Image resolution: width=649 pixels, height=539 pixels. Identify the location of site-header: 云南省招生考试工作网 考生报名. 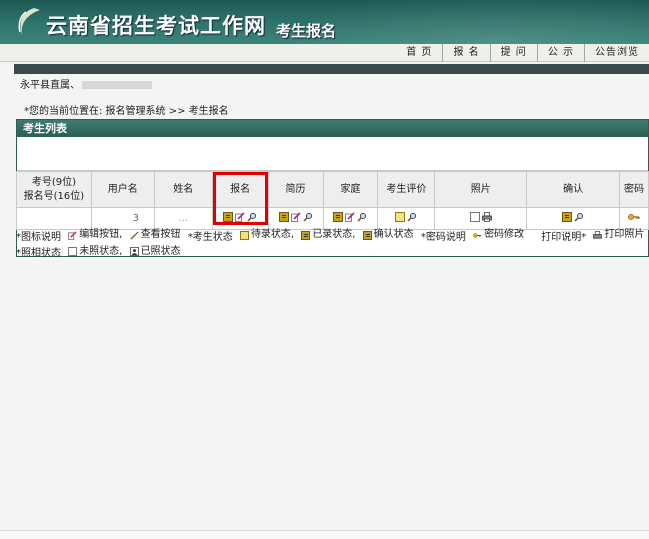
(324, 22).